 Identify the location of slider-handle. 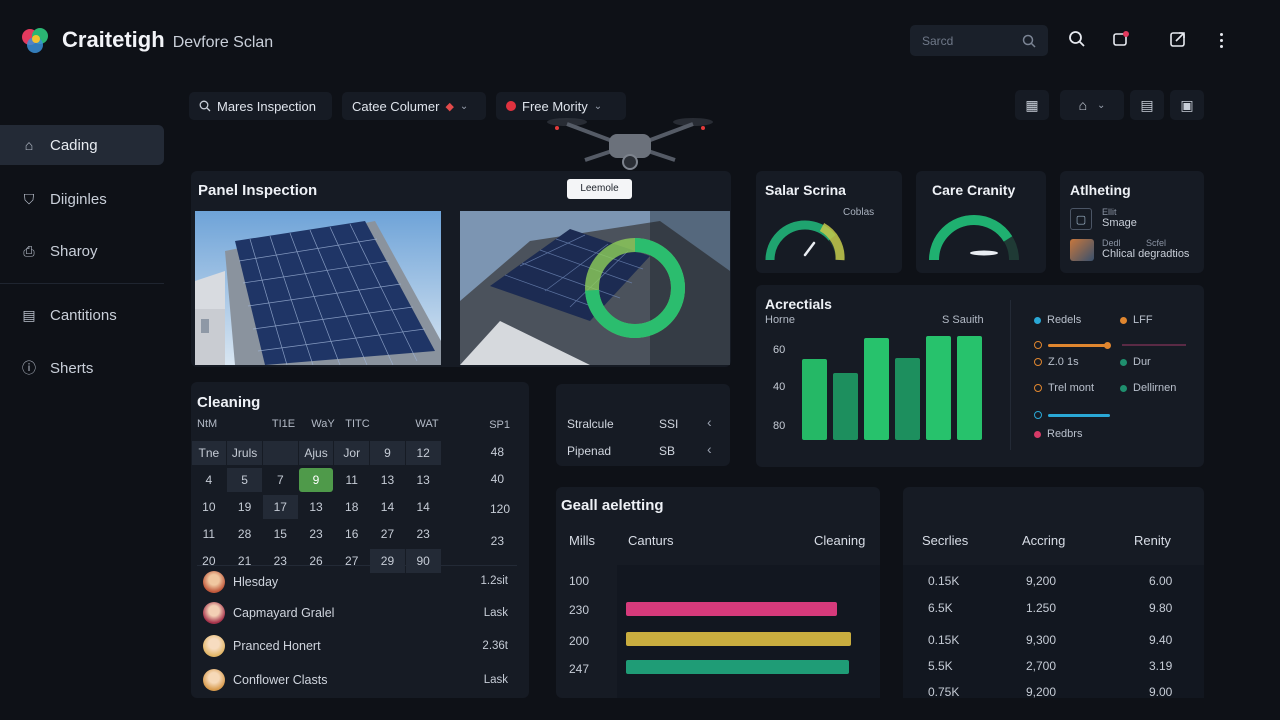
(1107, 345).